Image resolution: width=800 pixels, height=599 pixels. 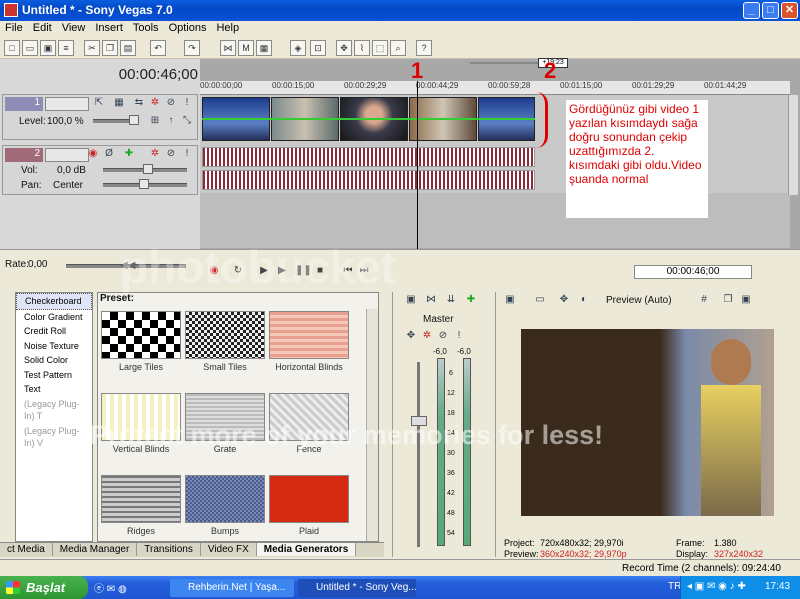 What do you see at coordinates (54, 437) in the screenshot?
I see `generator-item: (Legacy Plug-In) V` at bounding box center [54, 437].